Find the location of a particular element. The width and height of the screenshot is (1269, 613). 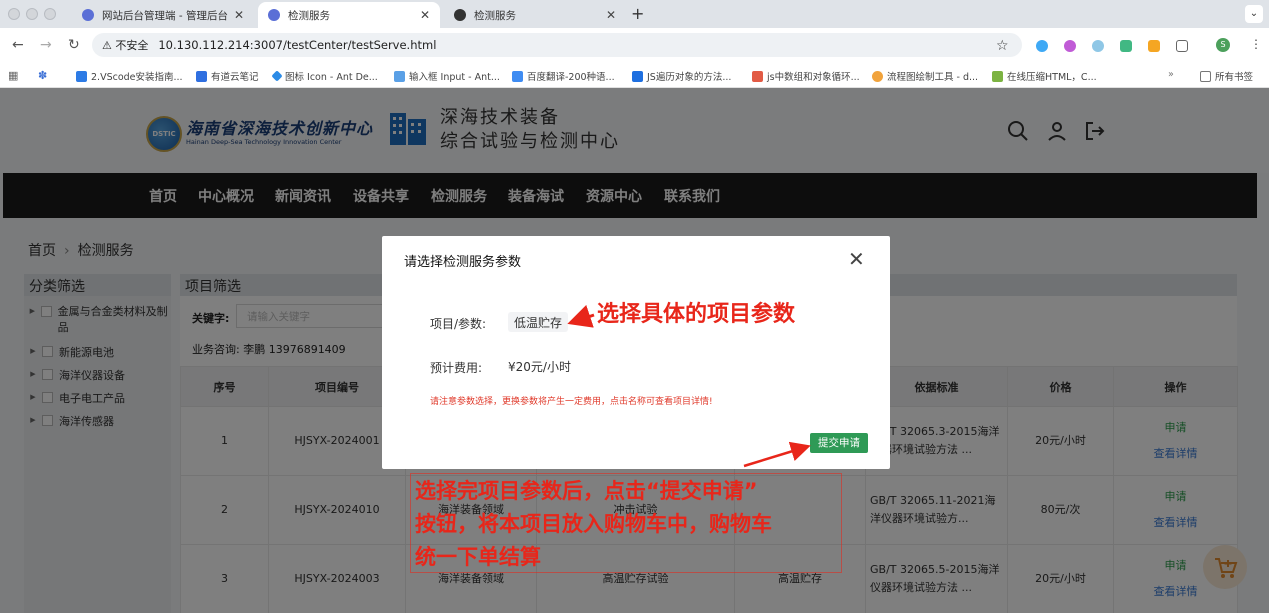

bookmarks-overflow-button: » is located at coordinates (1171, 74).